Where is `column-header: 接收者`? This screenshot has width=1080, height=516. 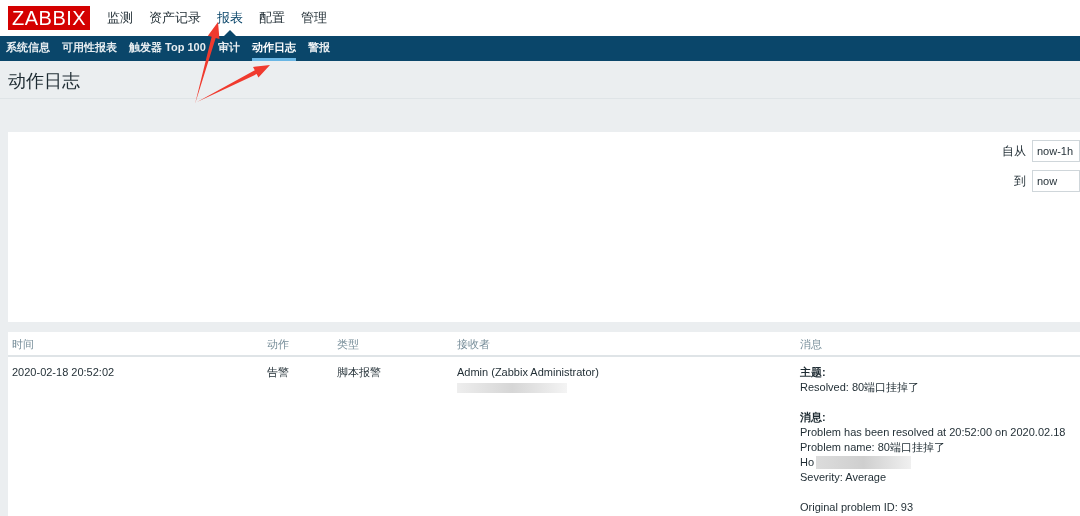
column-header: 接收者 is located at coordinates (473, 343).